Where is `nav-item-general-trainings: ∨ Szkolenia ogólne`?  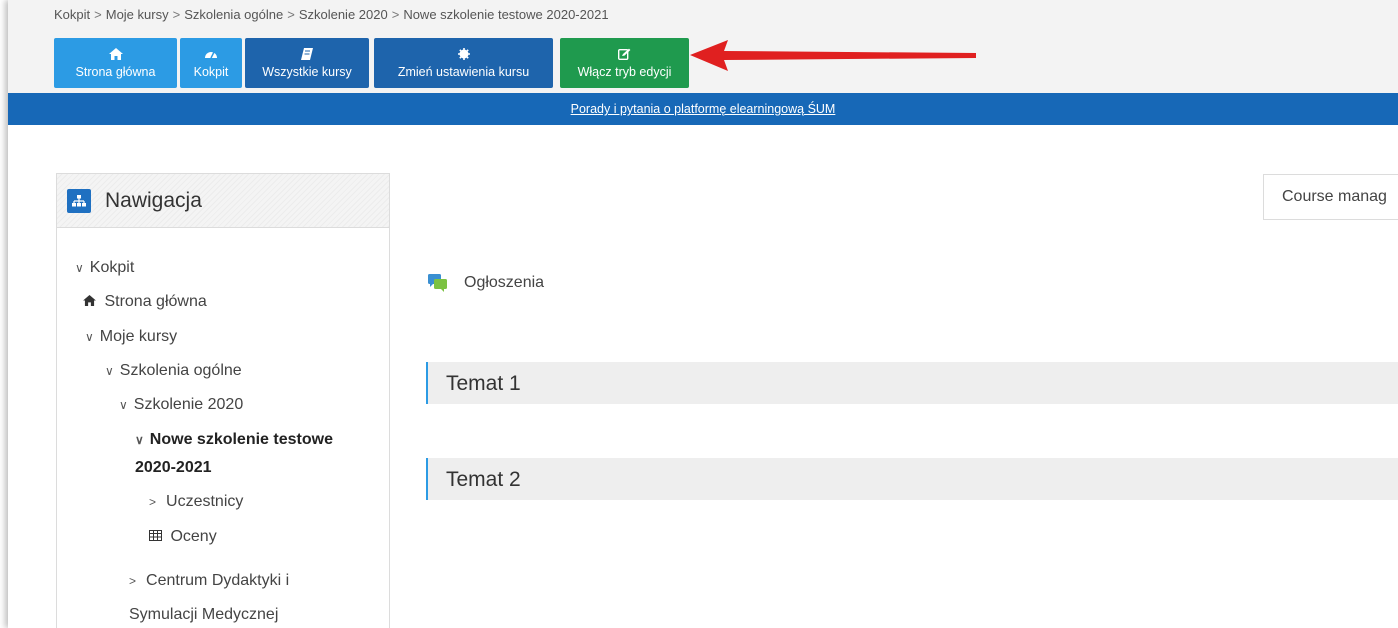 nav-item-general-trainings: ∨ Szkolenia ogólne is located at coordinates (173, 371).